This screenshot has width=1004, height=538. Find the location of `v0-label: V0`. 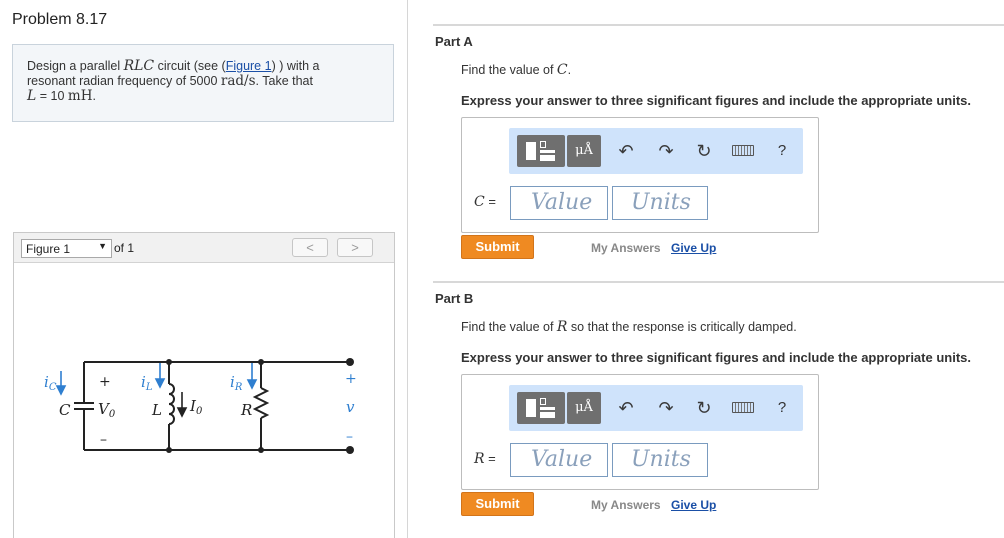

v0-label: V0 is located at coordinates (107, 410).